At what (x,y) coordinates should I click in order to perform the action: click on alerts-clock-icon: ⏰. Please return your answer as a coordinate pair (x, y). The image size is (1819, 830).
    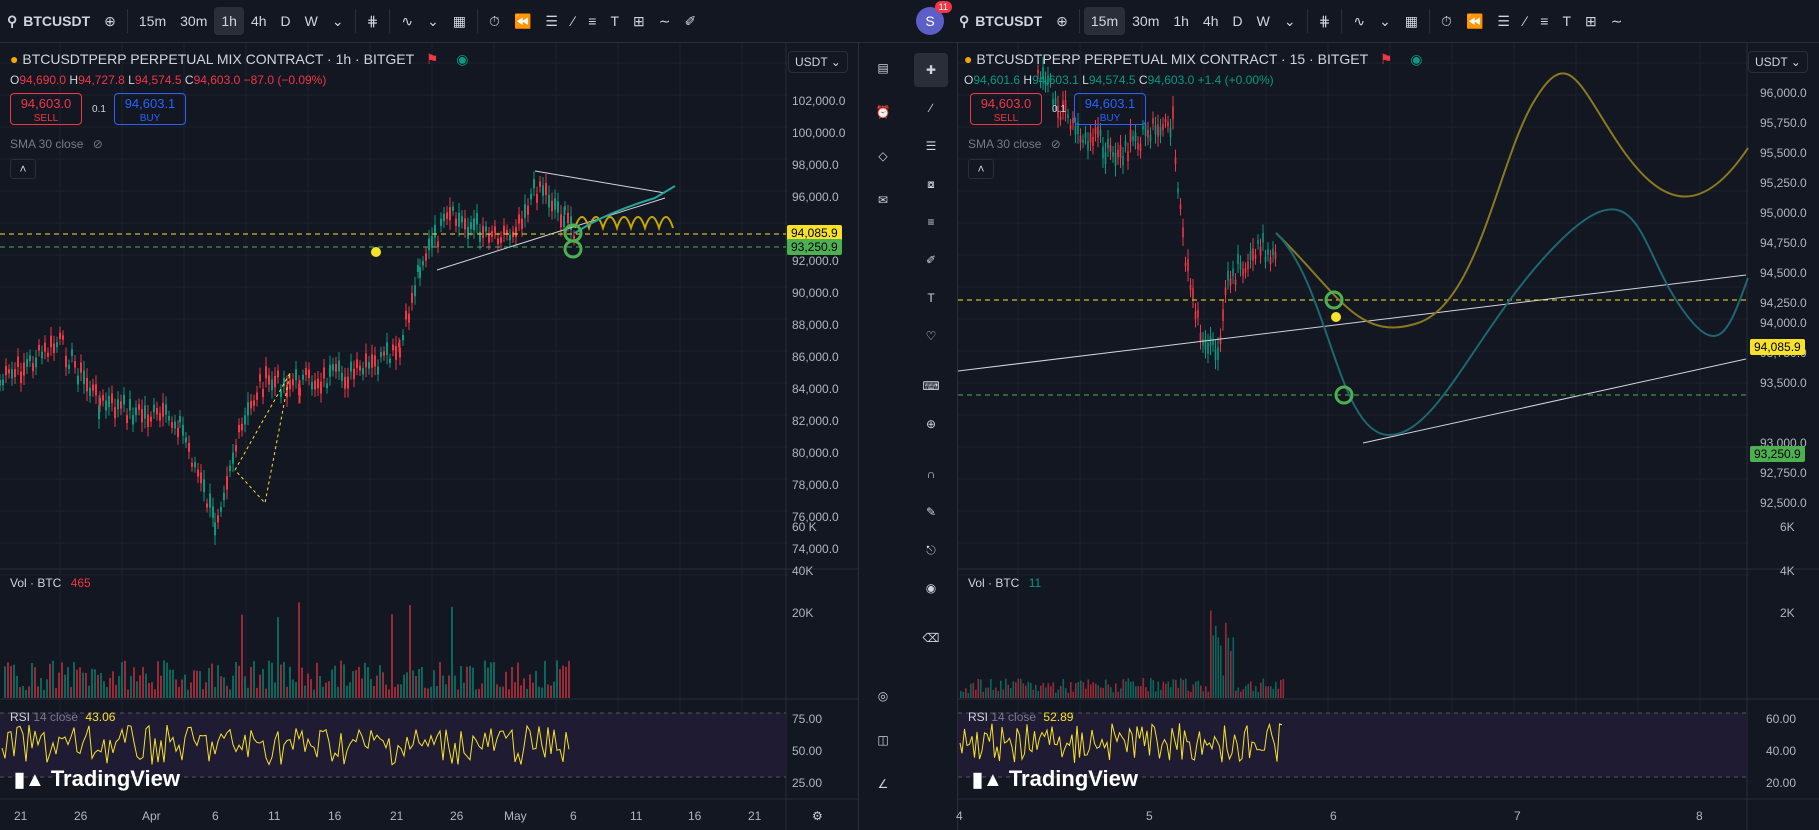
    Looking at the image, I should click on (883, 112).